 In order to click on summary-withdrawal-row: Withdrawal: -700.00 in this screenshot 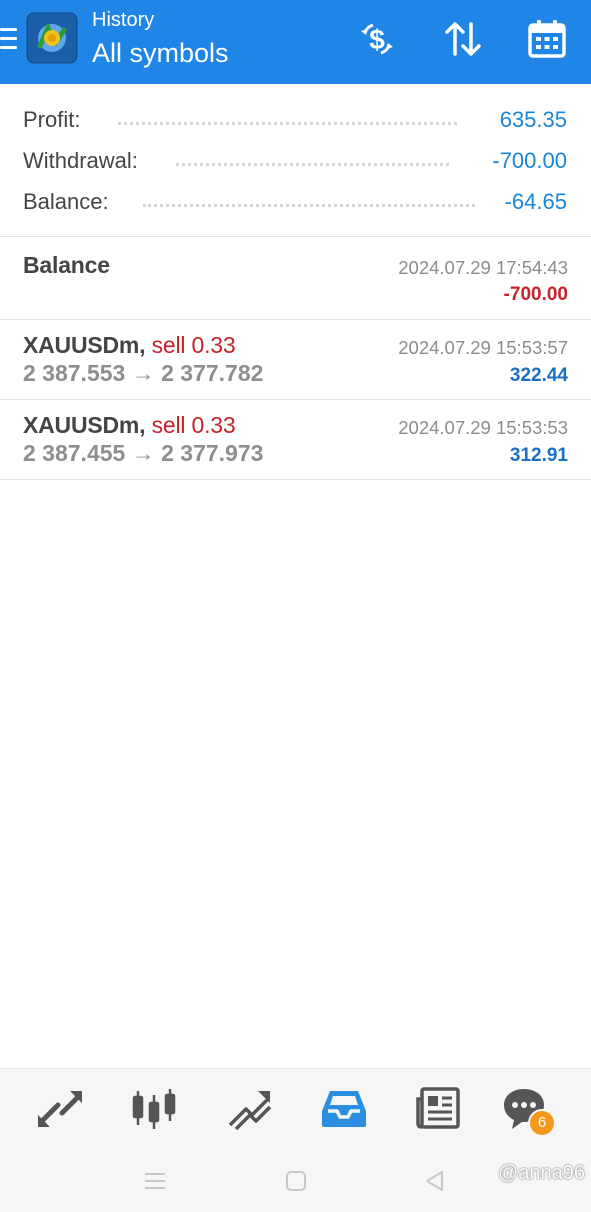, I will do `click(295, 161)`.